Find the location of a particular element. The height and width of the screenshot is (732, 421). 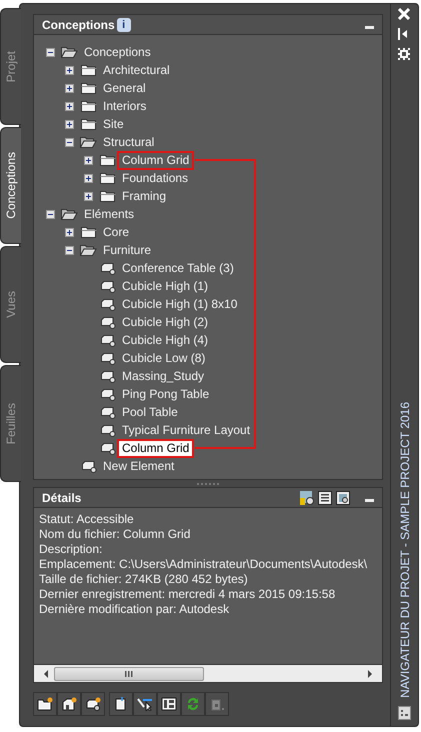

close-button is located at coordinates (405, 15).